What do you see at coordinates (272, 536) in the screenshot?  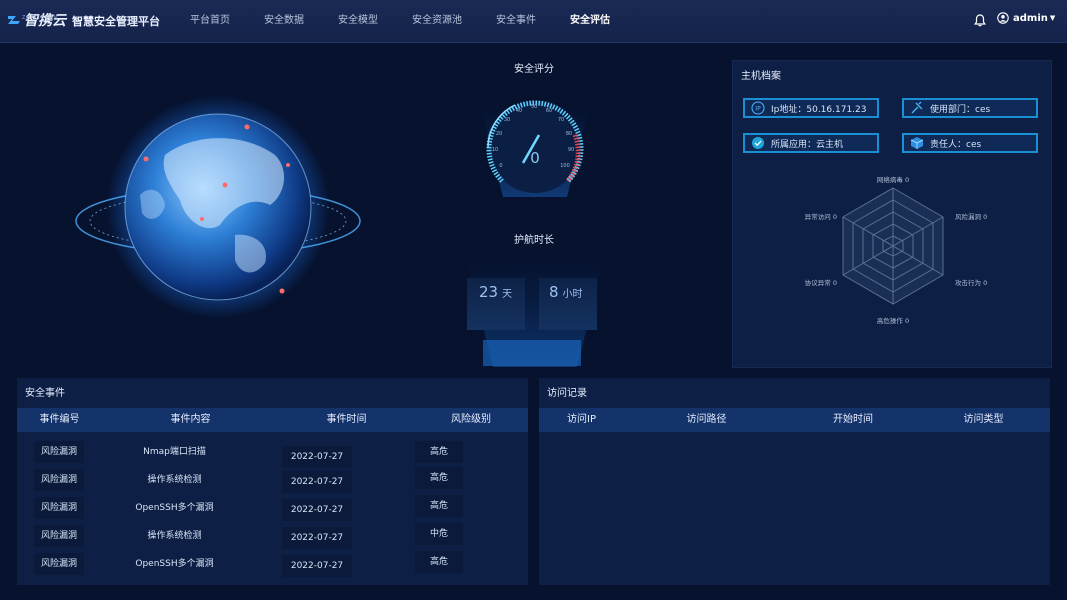 I see `table-row: 风险漏洞 操作系统检测 2022-07-27 中危` at bounding box center [272, 536].